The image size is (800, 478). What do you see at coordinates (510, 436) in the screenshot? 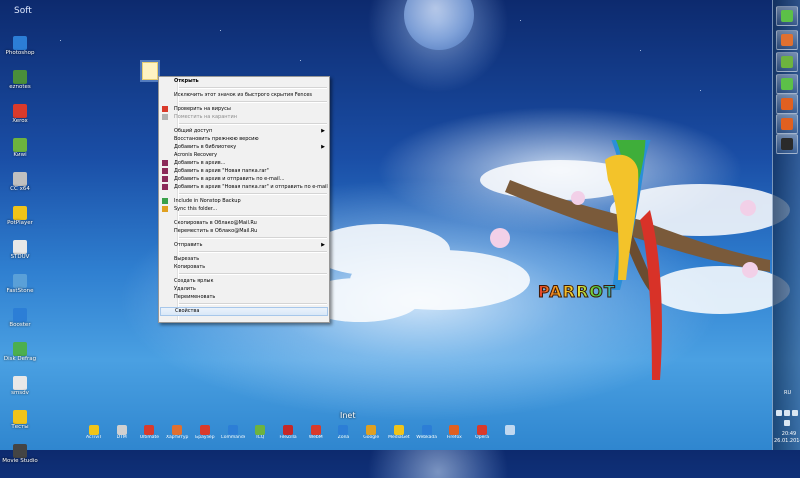
I see `dock-item` at bounding box center [510, 436].